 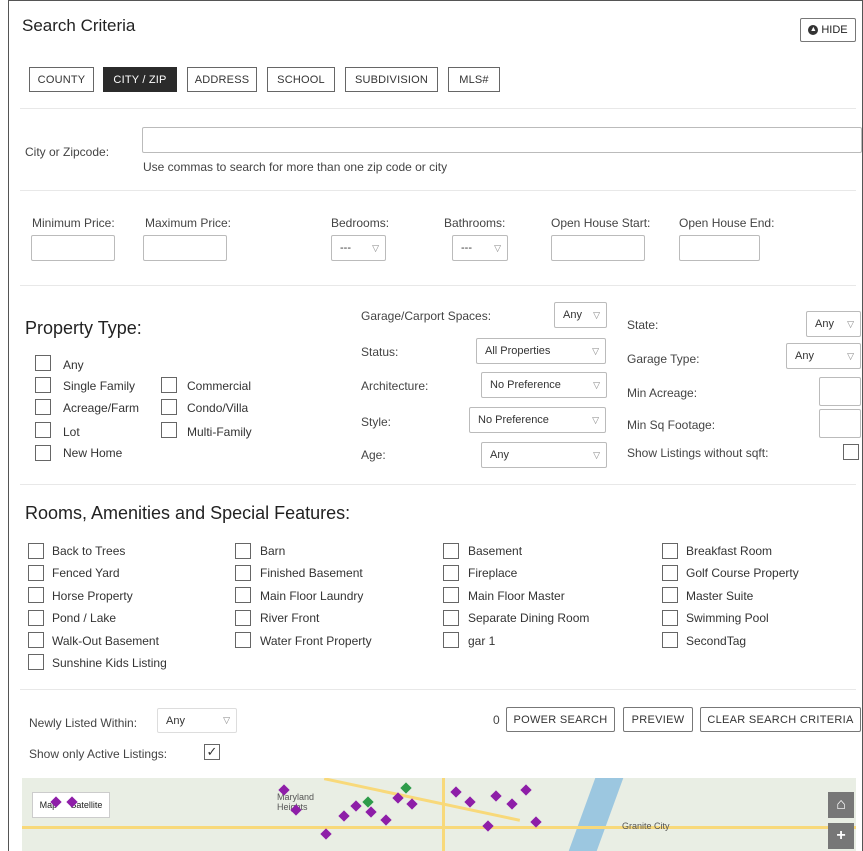 What do you see at coordinates (662, 393) in the screenshot?
I see `min-acreage-label: Min Acreage:` at bounding box center [662, 393].